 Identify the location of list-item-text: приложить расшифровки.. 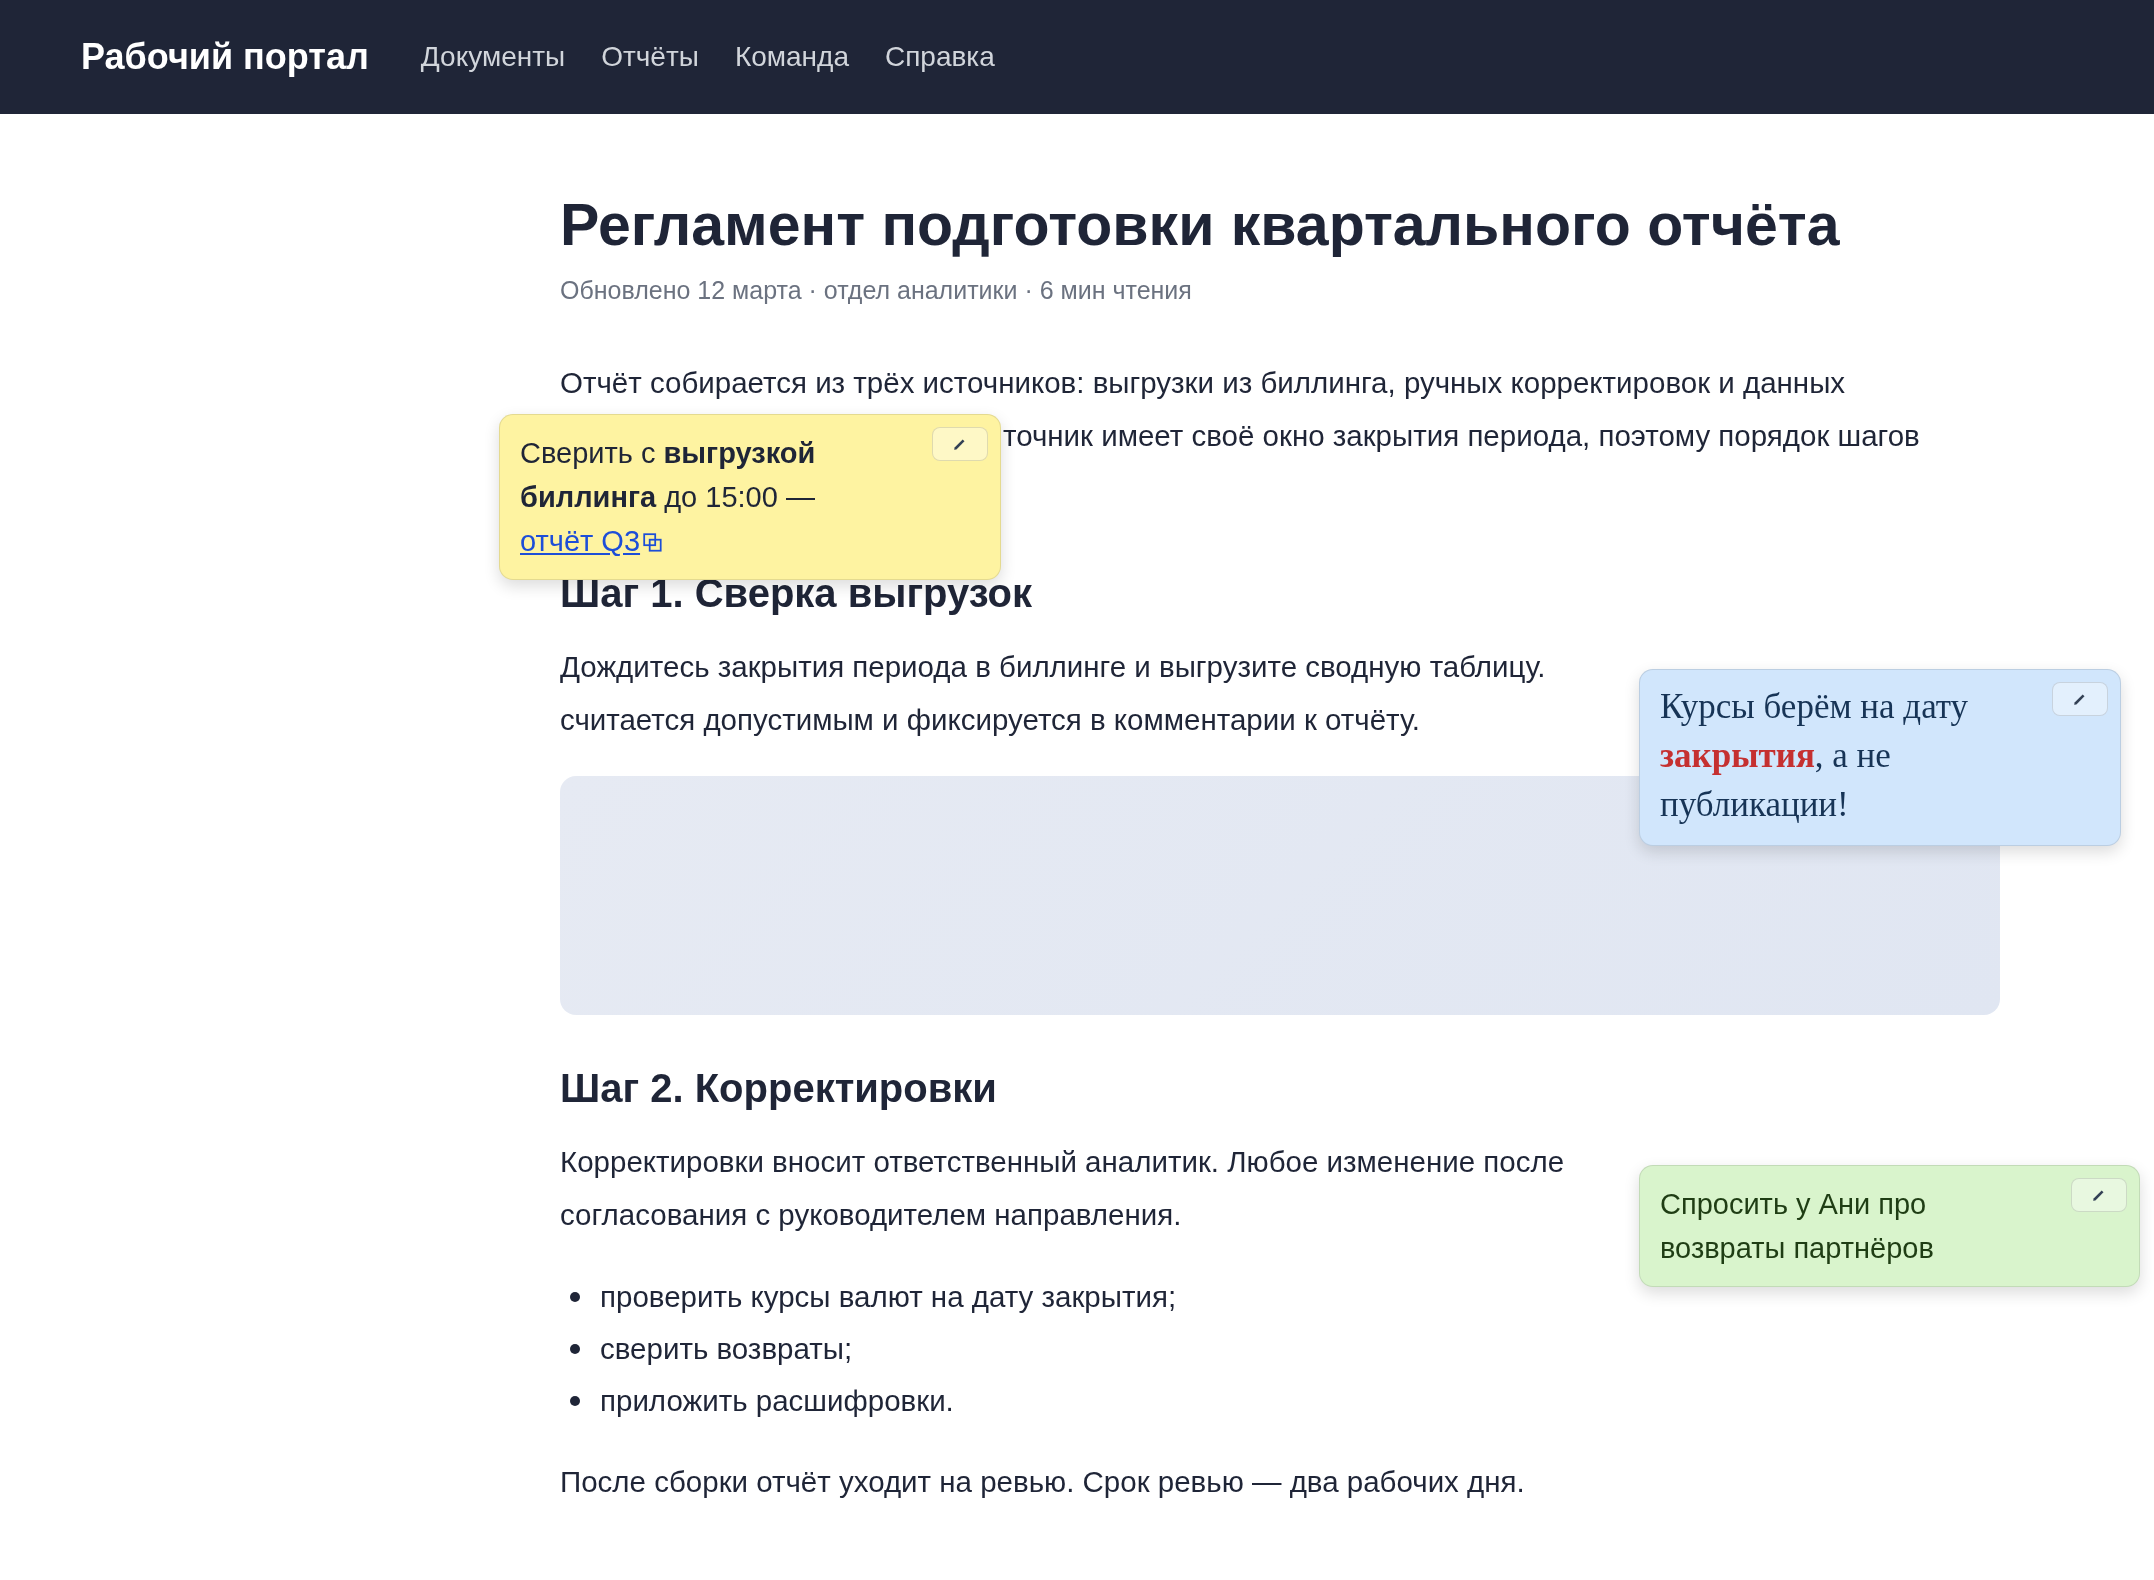
(777, 1401).